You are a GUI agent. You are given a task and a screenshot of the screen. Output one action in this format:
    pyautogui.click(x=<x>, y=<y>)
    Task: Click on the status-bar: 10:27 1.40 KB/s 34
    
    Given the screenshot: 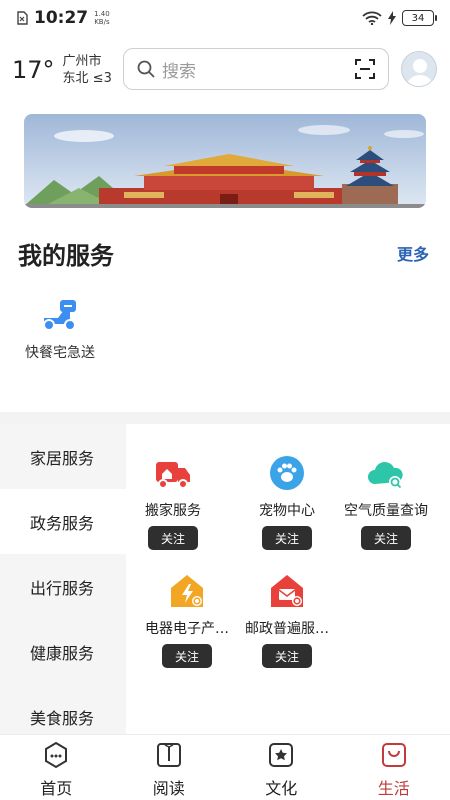 What is the action you would take?
    pyautogui.click(x=225, y=18)
    